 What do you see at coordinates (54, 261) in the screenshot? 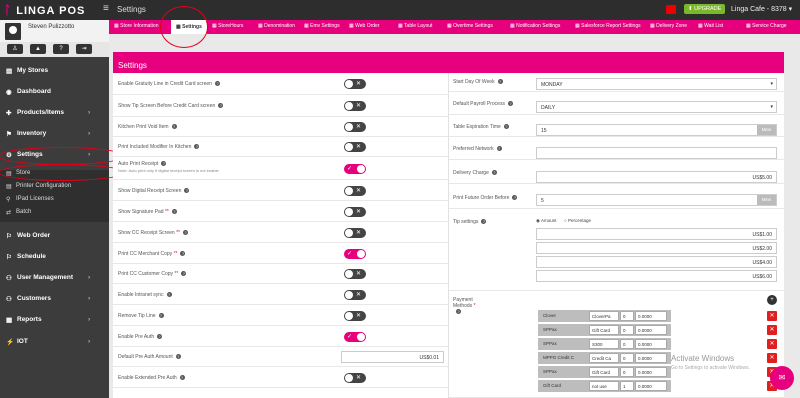
I see `sidebar-item-schedule: ⚐ Schedule` at bounding box center [54, 261].